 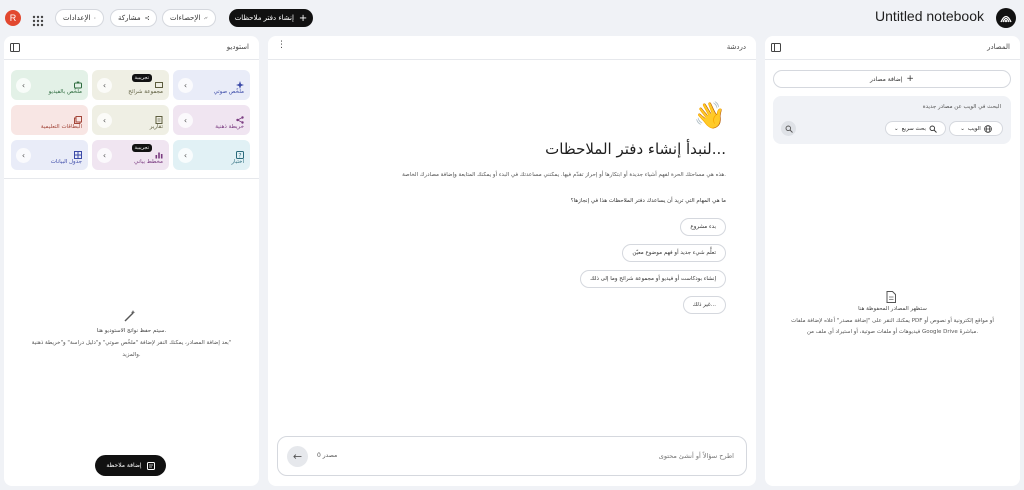 I want to click on quiz-icon: ?, so click(x=240, y=151).